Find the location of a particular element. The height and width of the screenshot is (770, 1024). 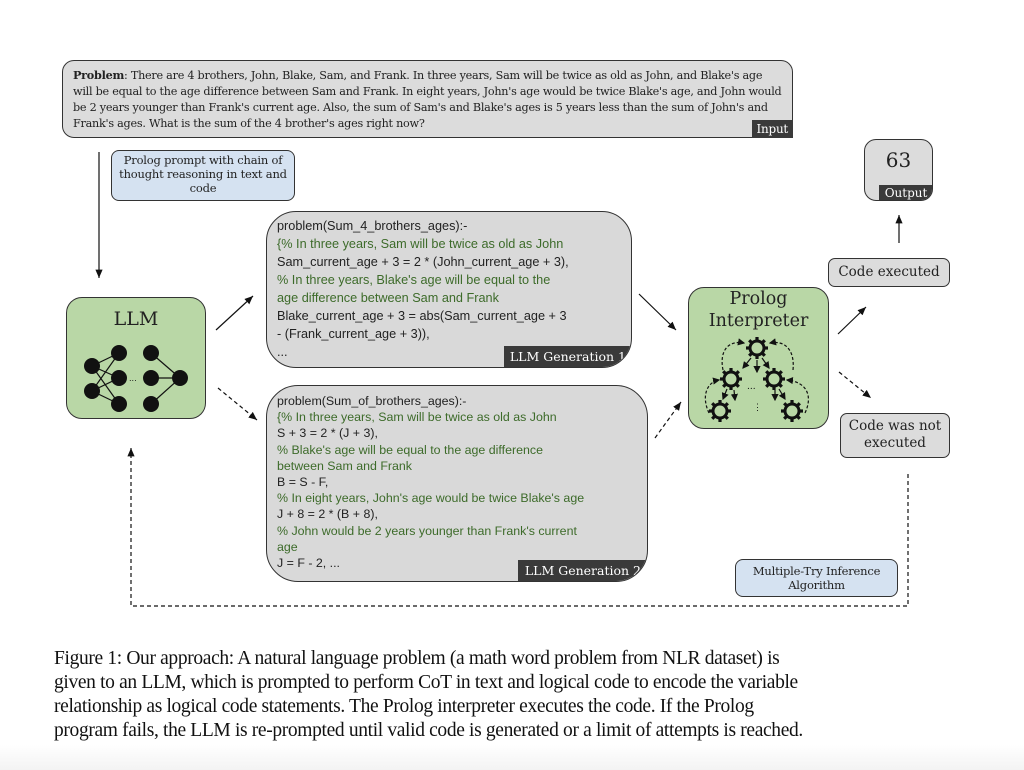

code-line: S + 3 = 2 * (J + 3), is located at coordinates (327, 433).